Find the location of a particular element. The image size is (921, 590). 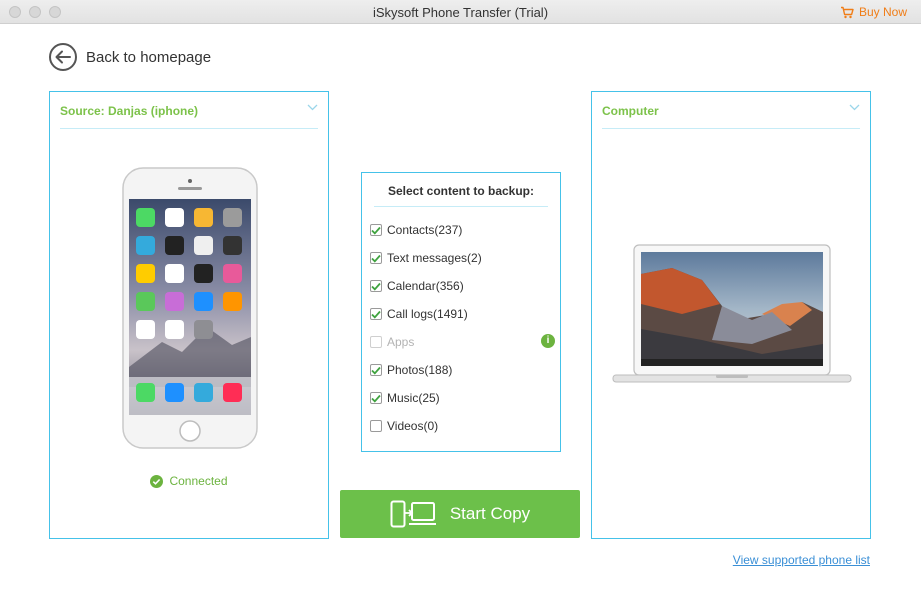

start-copy-label: Start Copy is located at coordinates (490, 513).